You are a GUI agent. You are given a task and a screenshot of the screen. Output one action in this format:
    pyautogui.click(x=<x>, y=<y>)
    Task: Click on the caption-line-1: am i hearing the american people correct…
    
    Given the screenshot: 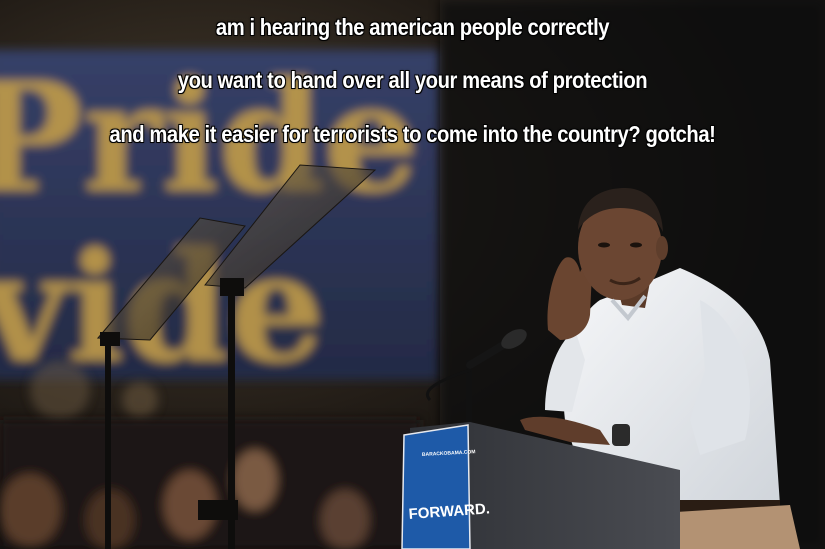 What is the action you would take?
    pyautogui.click(x=412, y=27)
    